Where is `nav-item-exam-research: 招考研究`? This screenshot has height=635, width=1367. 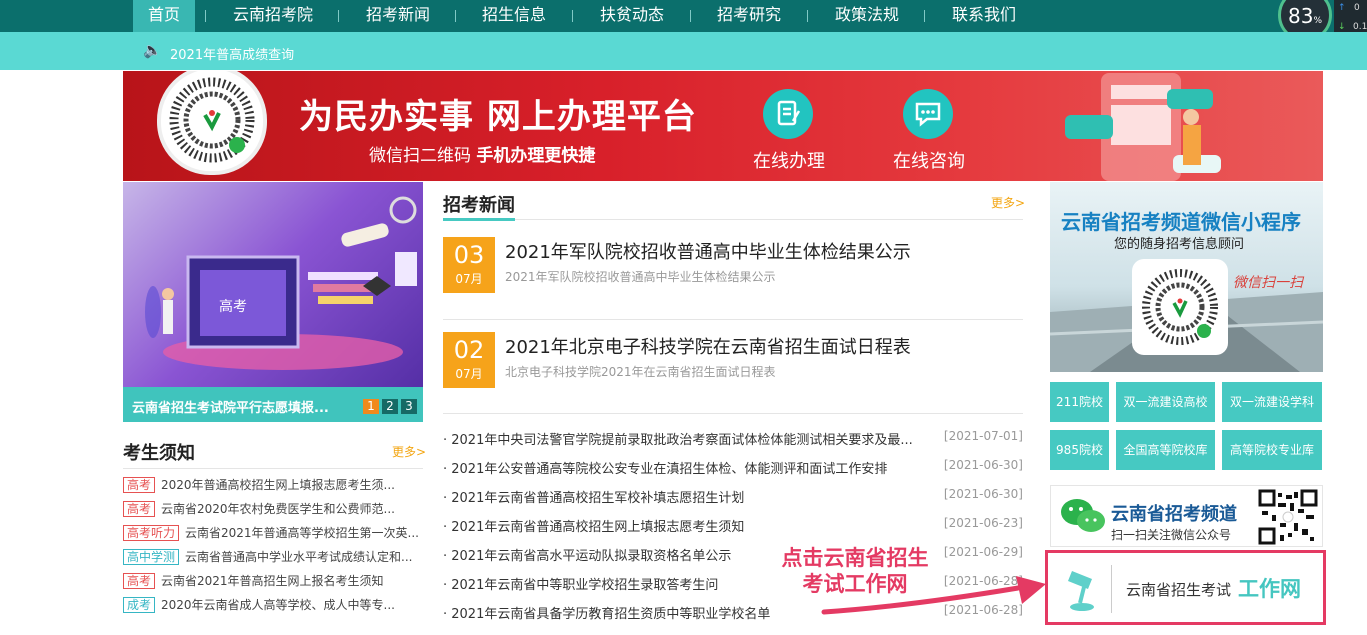
nav-item-exam-research: 招考研究 is located at coordinates (749, 16).